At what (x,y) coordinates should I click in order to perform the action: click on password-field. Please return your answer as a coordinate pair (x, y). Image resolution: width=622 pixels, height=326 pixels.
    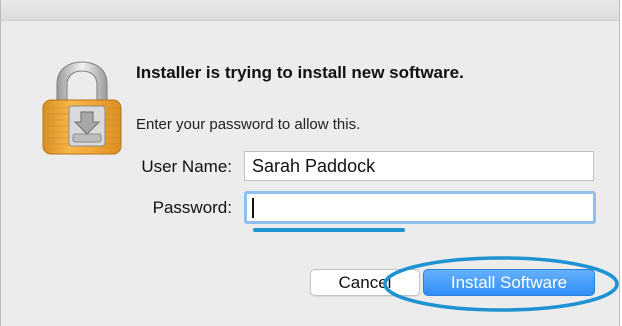
    Looking at the image, I should click on (420, 207).